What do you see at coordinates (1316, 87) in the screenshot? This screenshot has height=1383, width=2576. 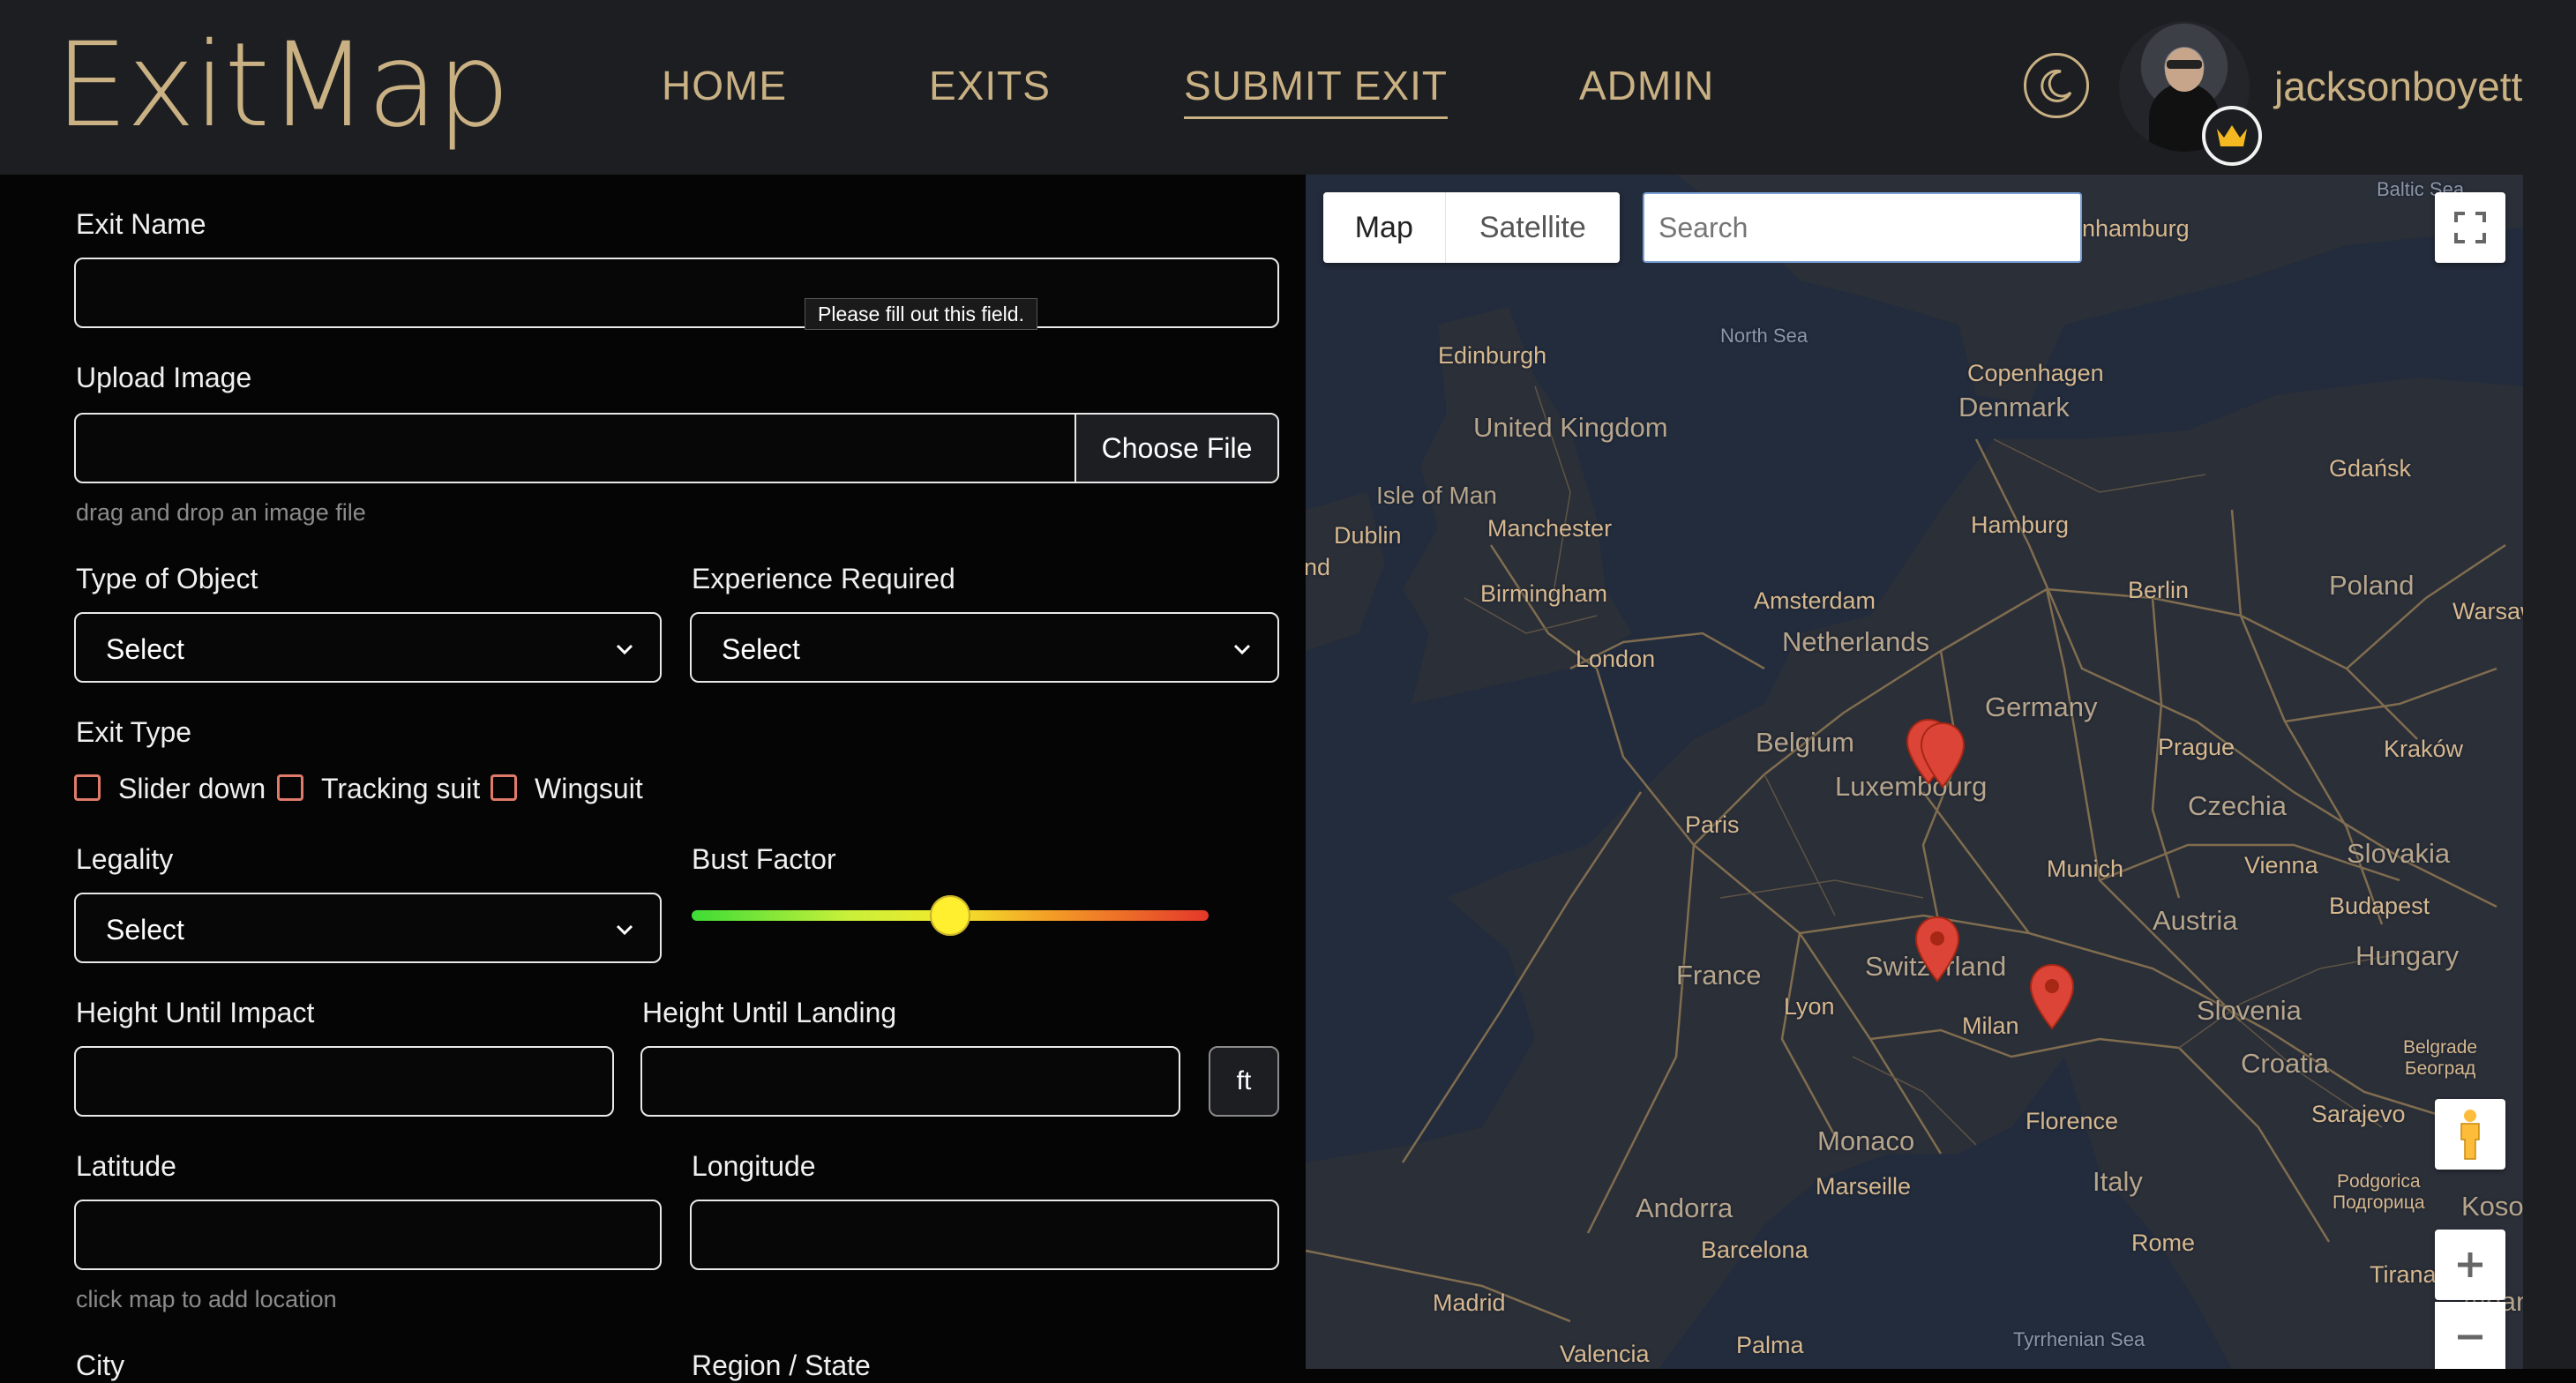 I see `nav-submit-exit: SUBMIT EXIT` at bounding box center [1316, 87].